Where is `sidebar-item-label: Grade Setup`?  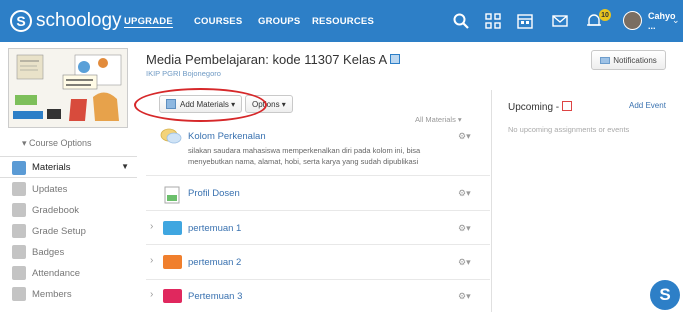 sidebar-item-label: Grade Setup is located at coordinates (59, 231).